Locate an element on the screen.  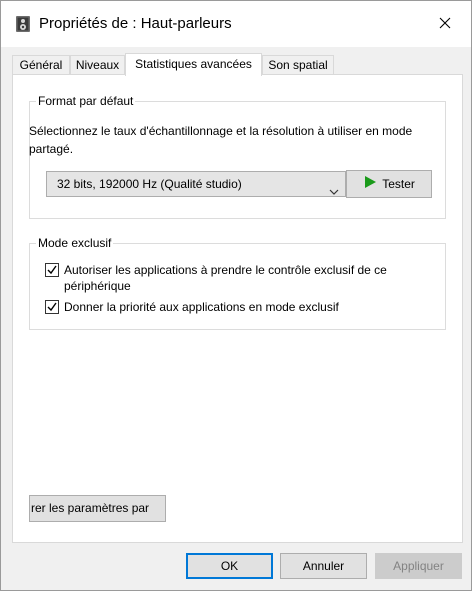
format-dropdown: 32 bits, 192000 Hz (Qualité studio) is located at coordinates (196, 184).